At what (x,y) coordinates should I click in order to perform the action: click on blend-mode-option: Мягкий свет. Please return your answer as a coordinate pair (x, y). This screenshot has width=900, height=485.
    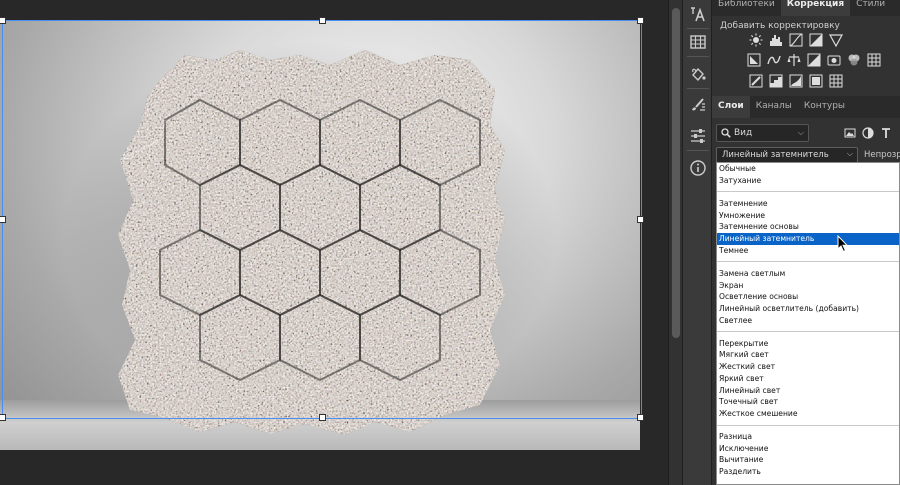
    Looking at the image, I should click on (808, 355).